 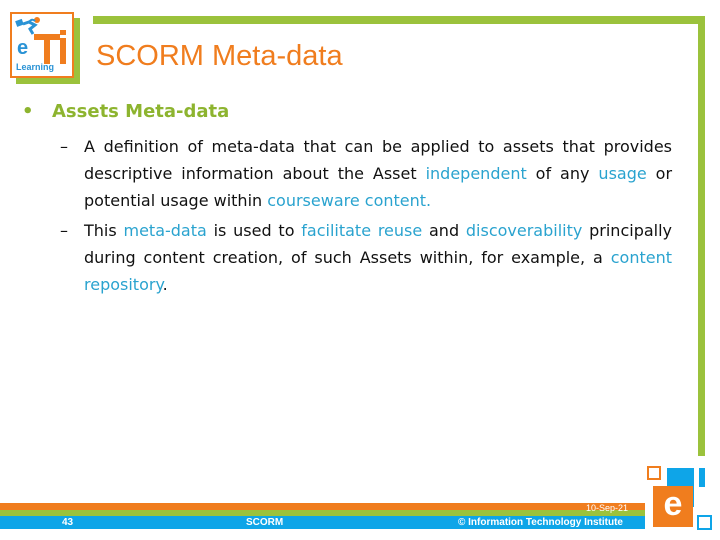 I want to click on highlight-segment: meta-data, so click(x=165, y=230).